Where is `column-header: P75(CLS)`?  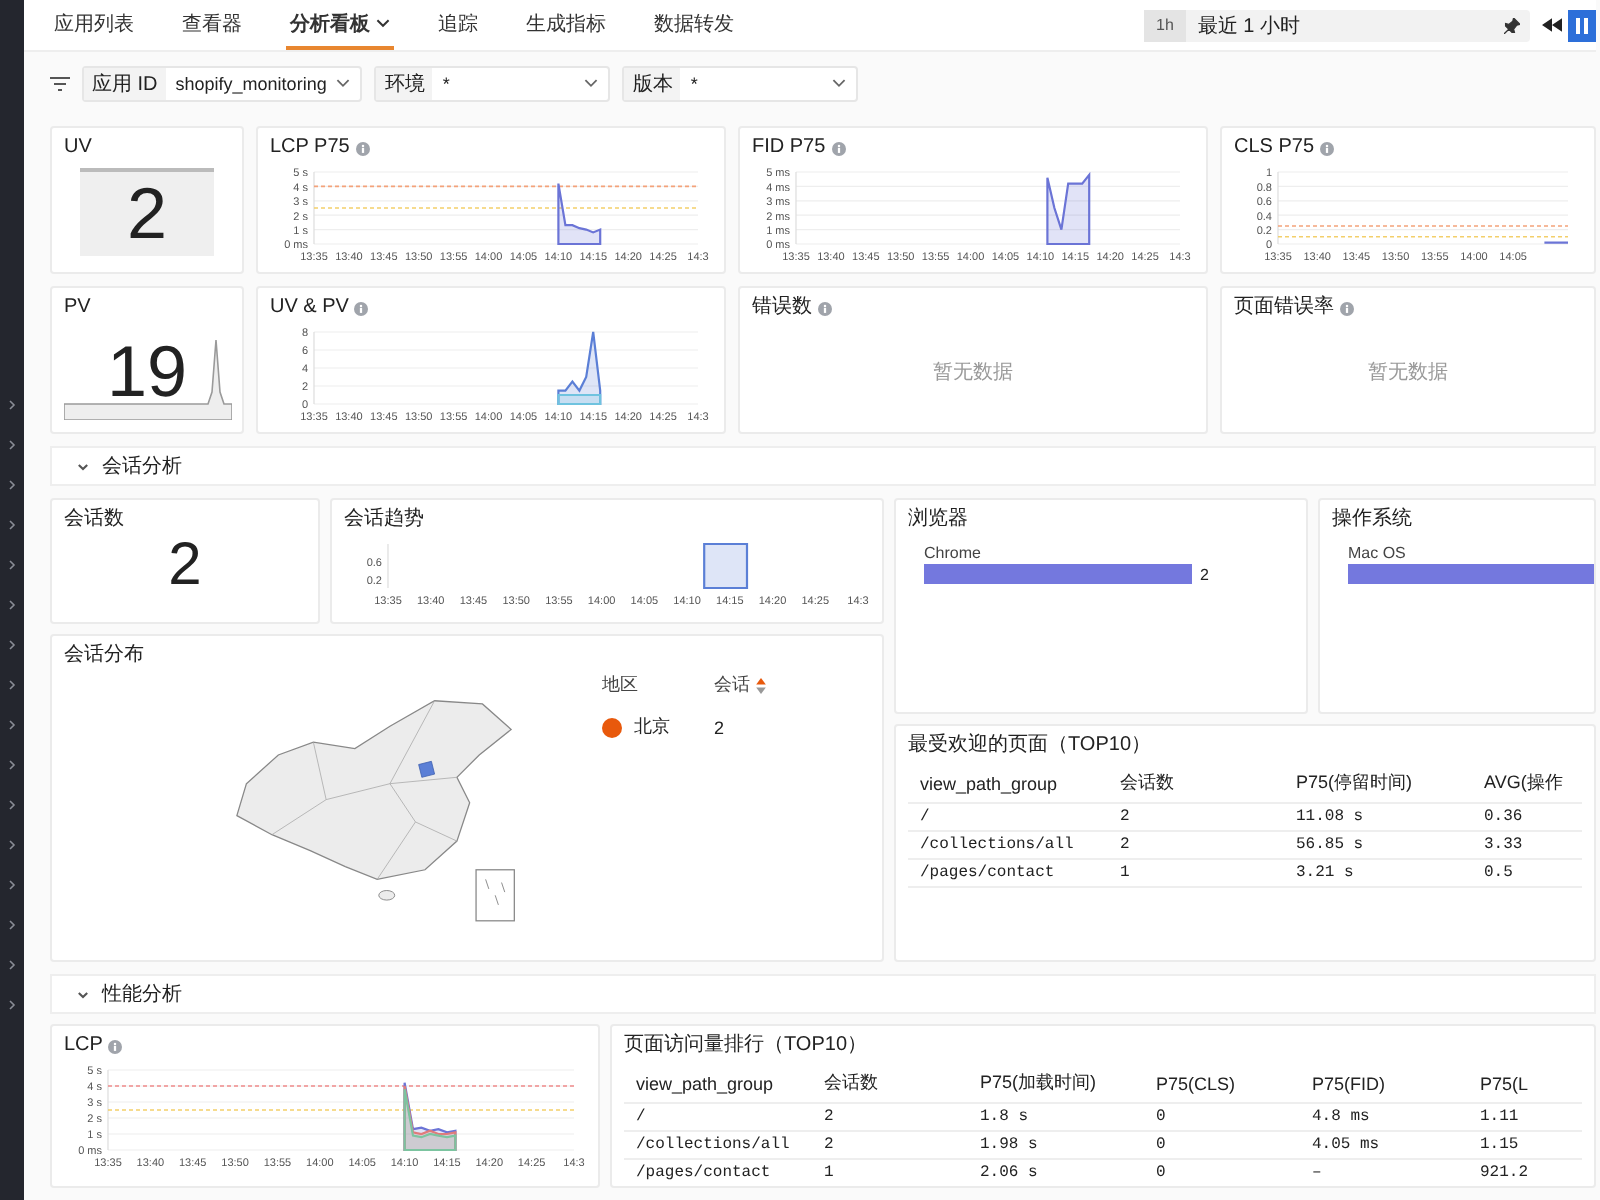 column-header: P75(CLS) is located at coordinates (1222, 1083).